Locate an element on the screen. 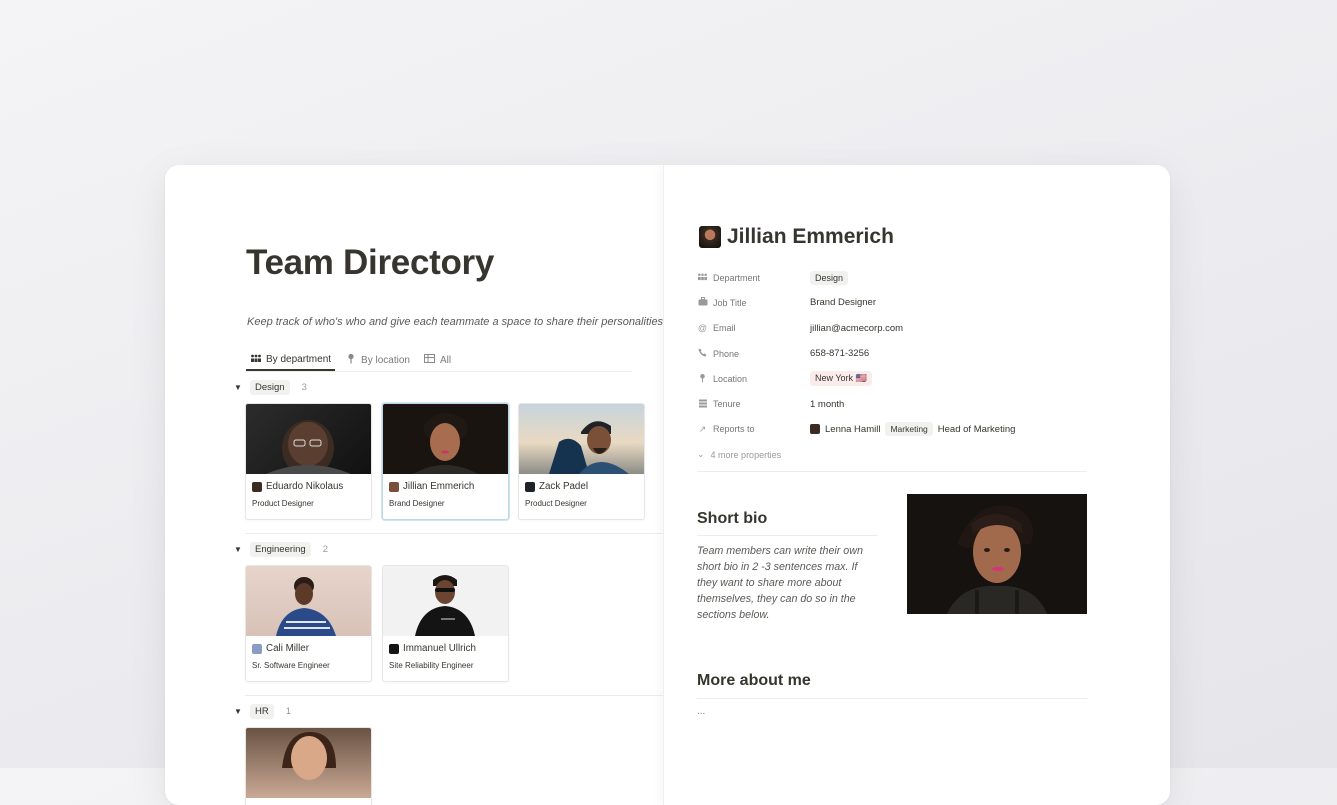 The height and width of the screenshot is (805, 1337). property-label: Job Title is located at coordinates (730, 302).